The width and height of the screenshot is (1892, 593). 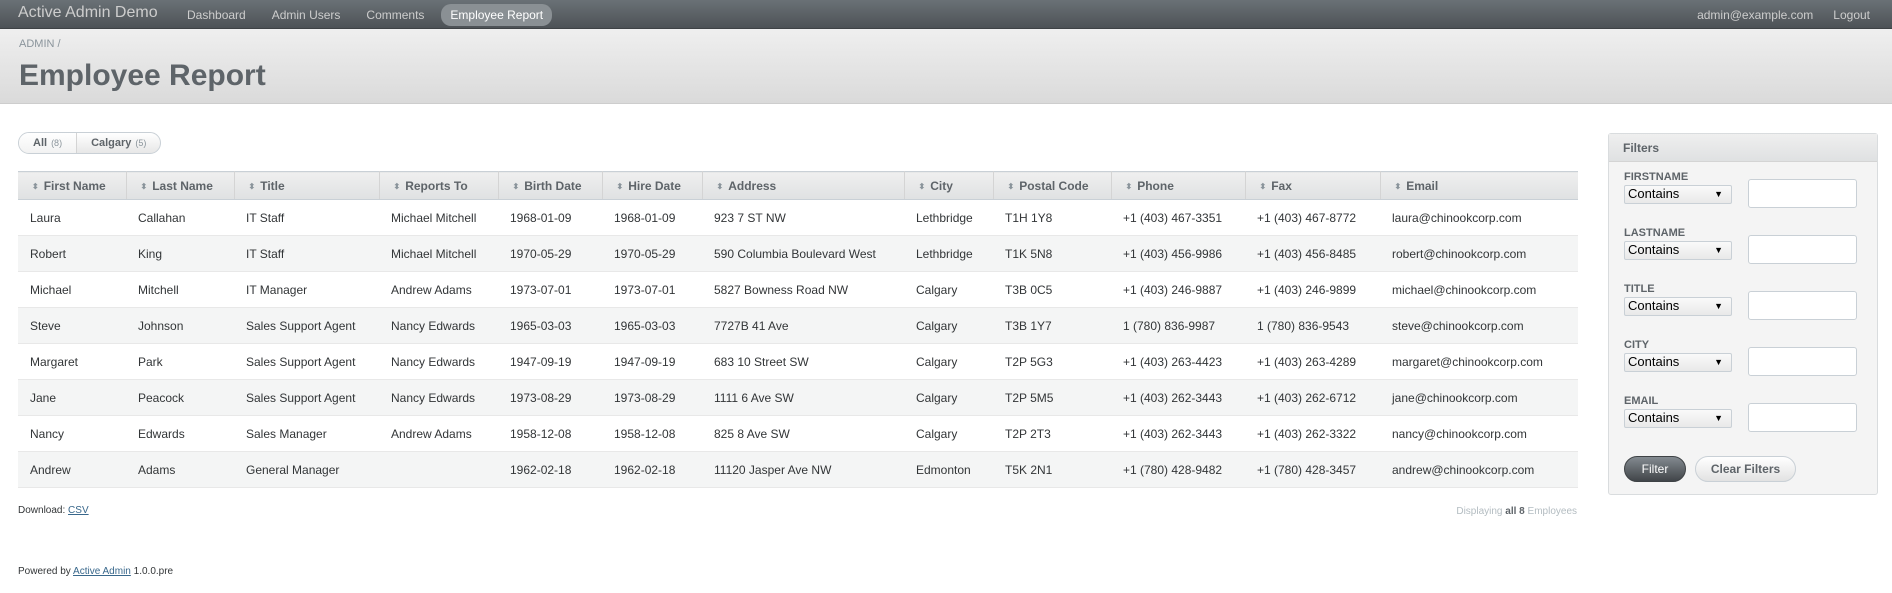 What do you see at coordinates (1851, 15) in the screenshot?
I see `logout-link: Logout` at bounding box center [1851, 15].